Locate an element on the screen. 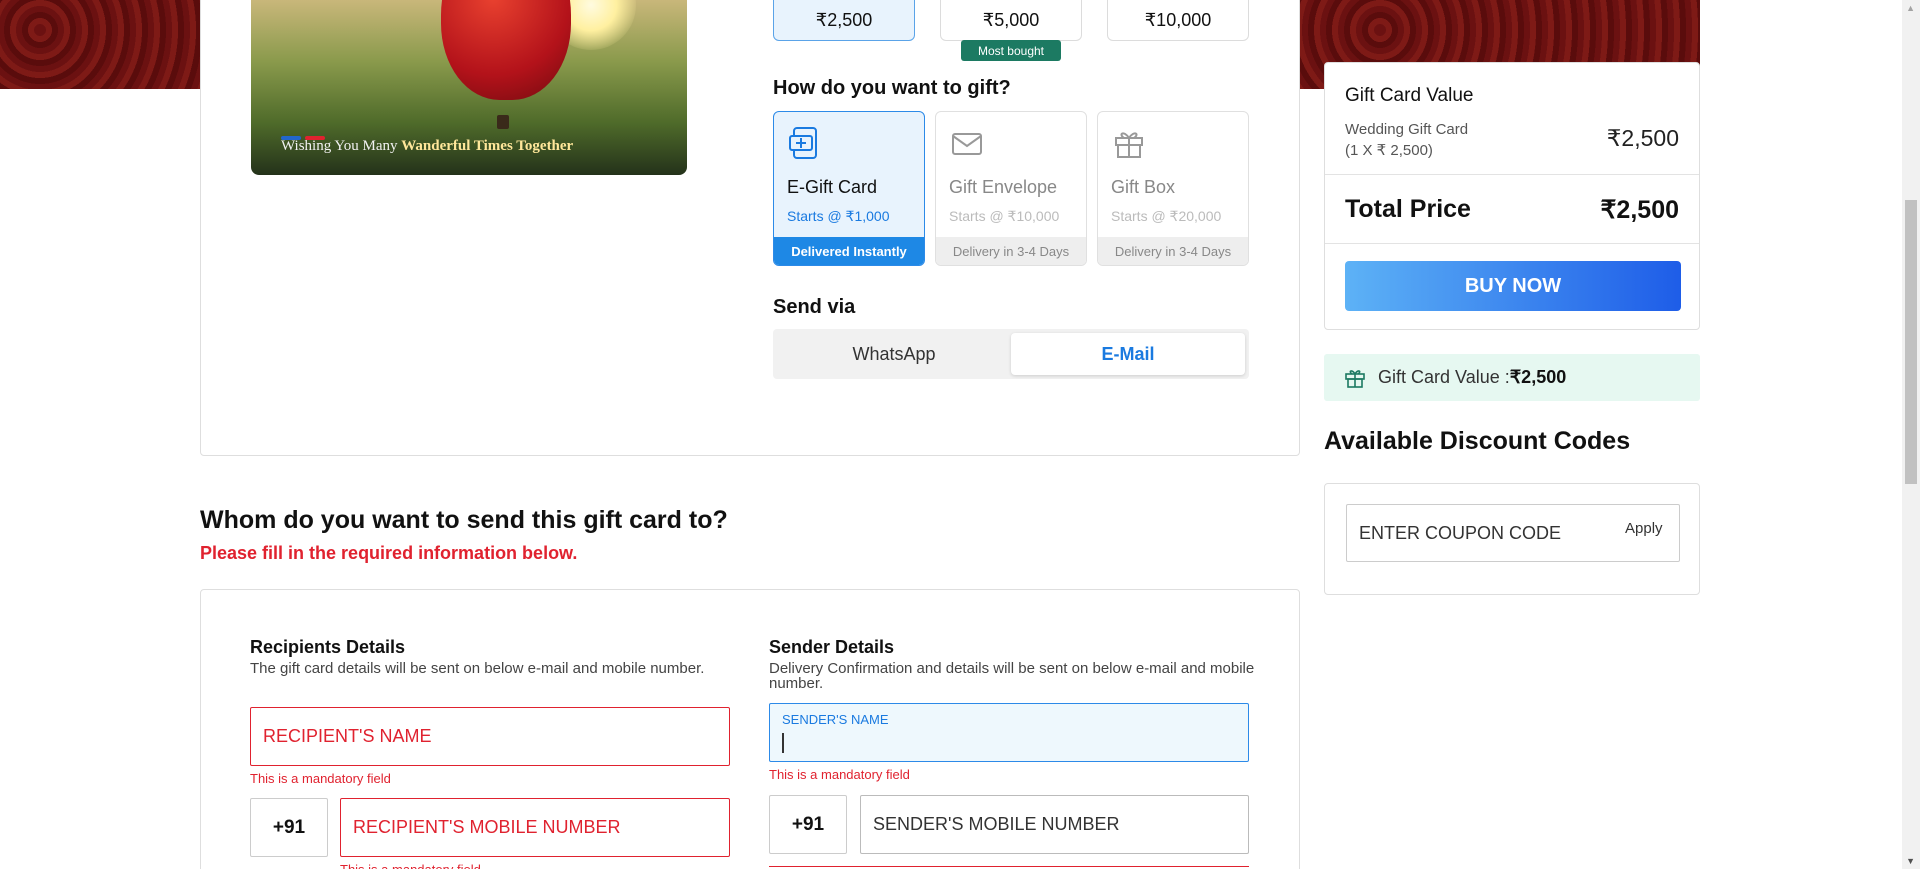 The height and width of the screenshot is (869, 1920). page-scrollbar: ▲ ▼ is located at coordinates (1911, 434).